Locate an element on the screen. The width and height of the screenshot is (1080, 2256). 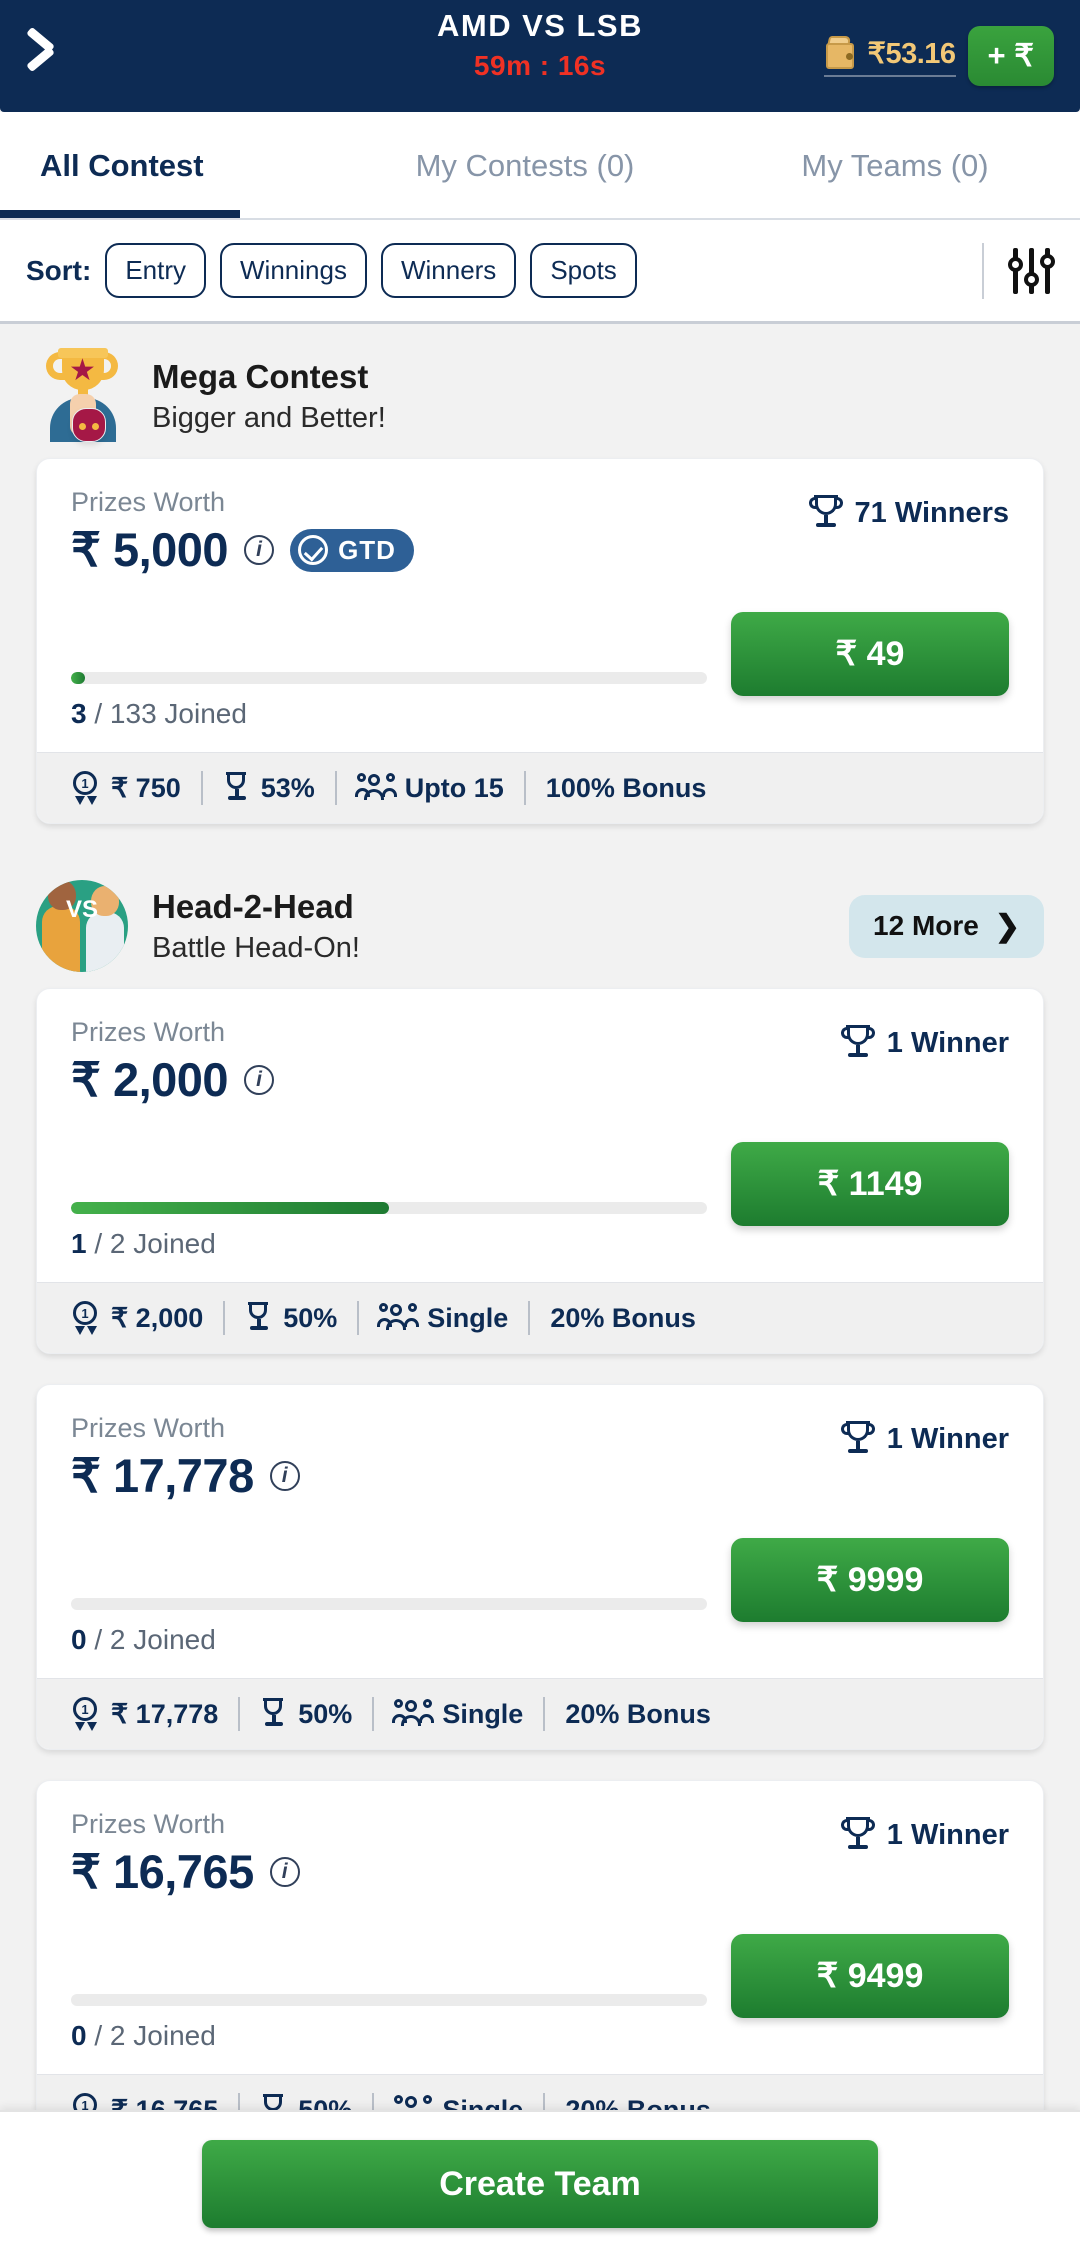
winners-info: 71 Winners is located at coordinates (908, 513).